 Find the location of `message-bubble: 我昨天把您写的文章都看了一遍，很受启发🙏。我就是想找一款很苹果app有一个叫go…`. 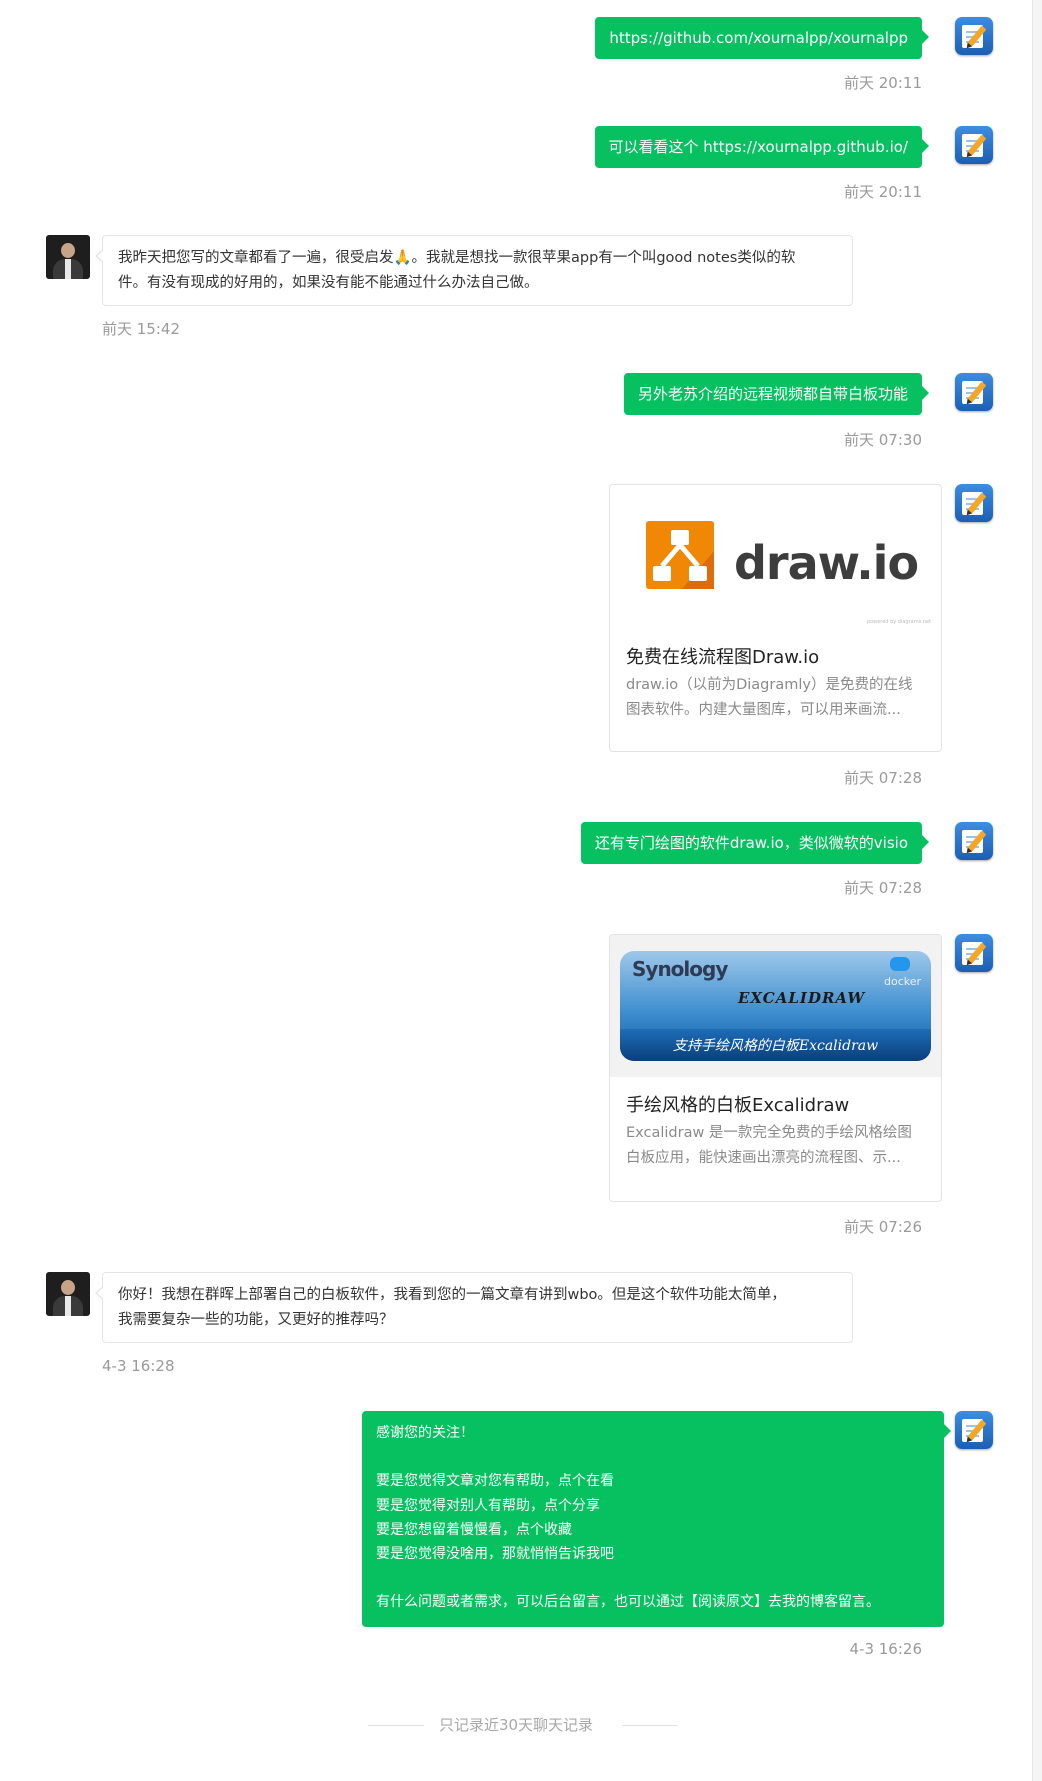

message-bubble: 我昨天把您写的文章都看了一遍，很受启发🙏。我就是想找一款很苹果app有一个叫go… is located at coordinates (474, 270).